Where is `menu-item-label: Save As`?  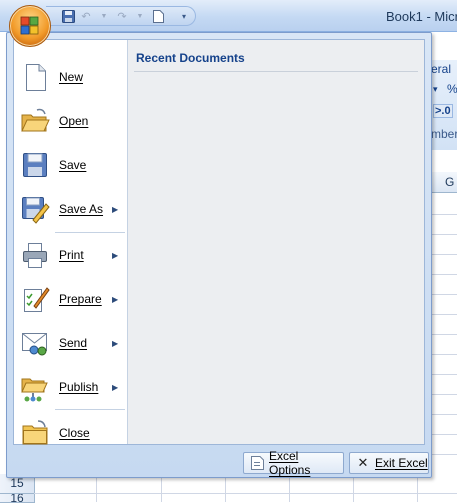
menu-item-label: Save As is located at coordinates (81, 209).